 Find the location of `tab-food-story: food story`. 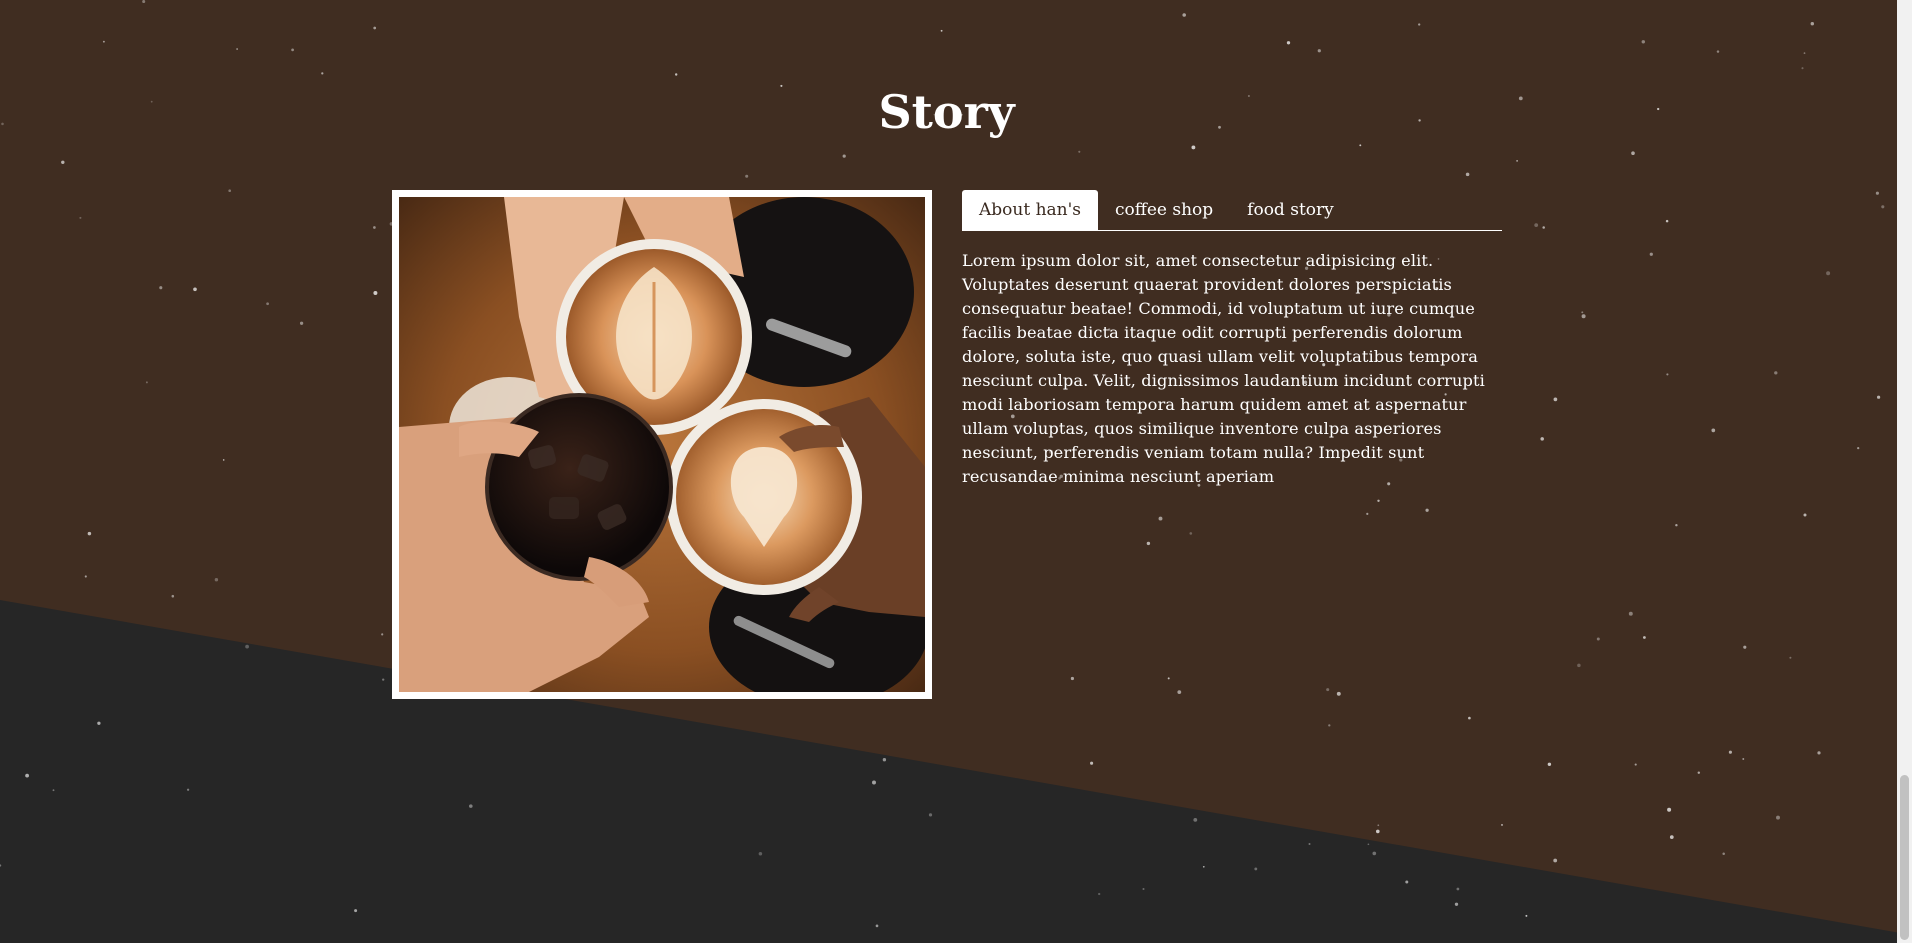

tab-food-story: food story is located at coordinates (1290, 210).